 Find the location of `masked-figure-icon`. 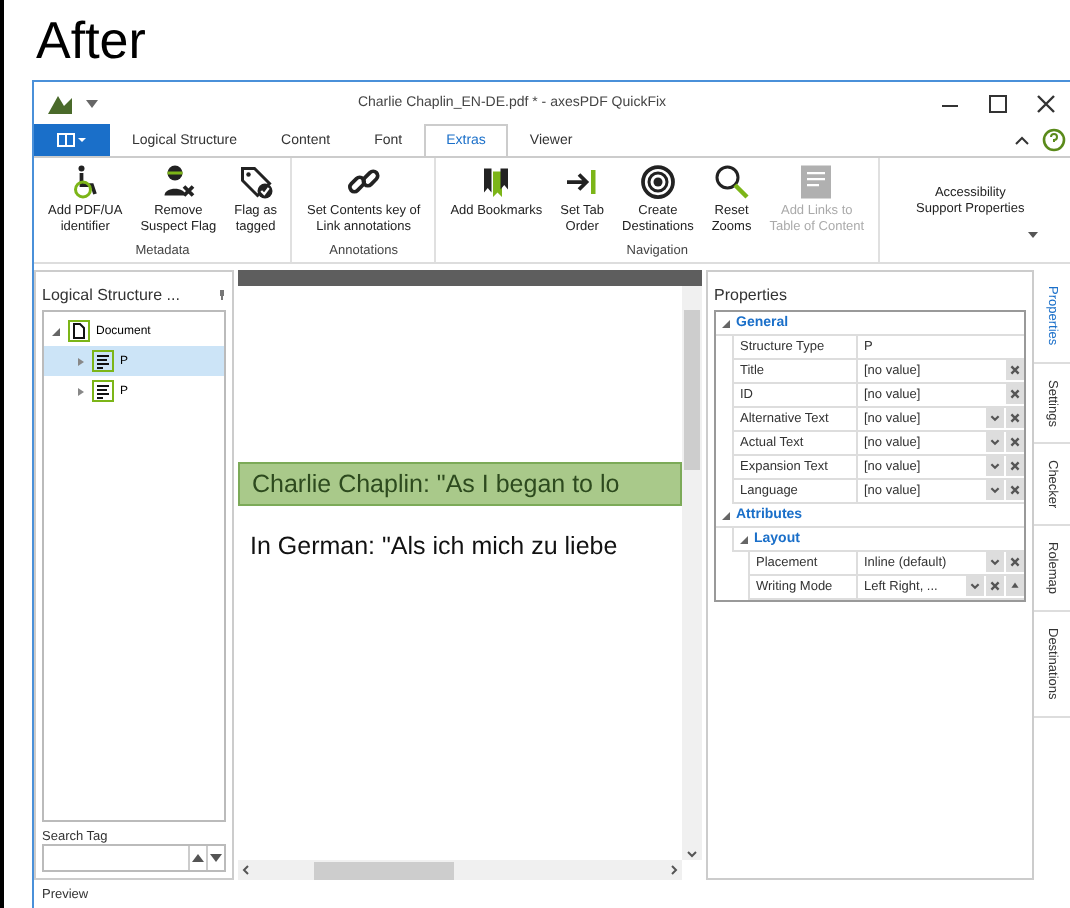

masked-figure-icon is located at coordinates (178, 182).